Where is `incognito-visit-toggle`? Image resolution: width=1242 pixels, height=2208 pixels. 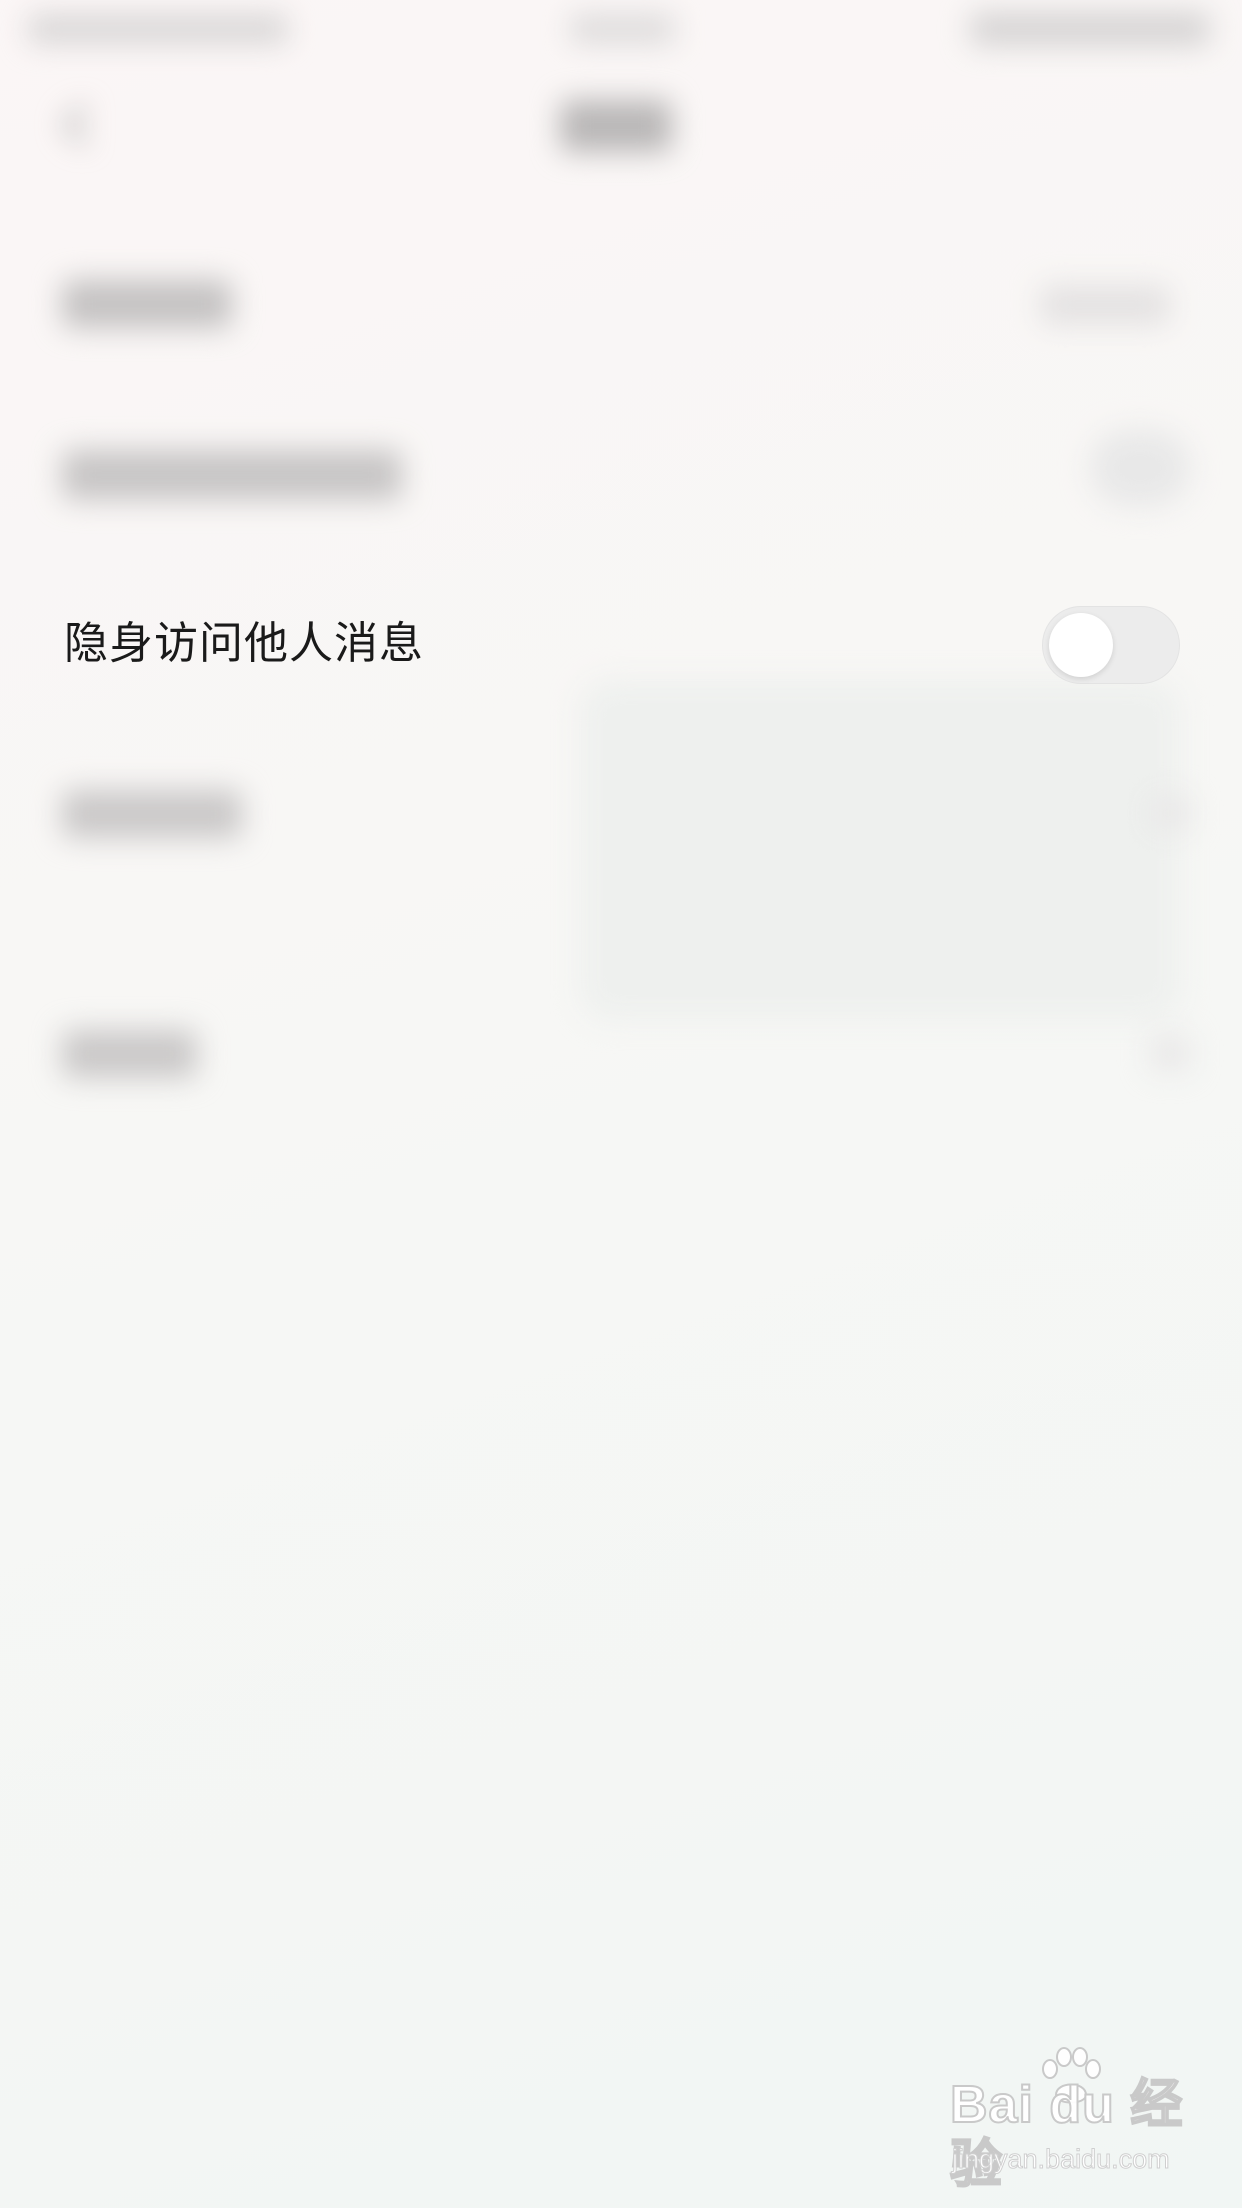 incognito-visit-toggle is located at coordinates (1111, 645).